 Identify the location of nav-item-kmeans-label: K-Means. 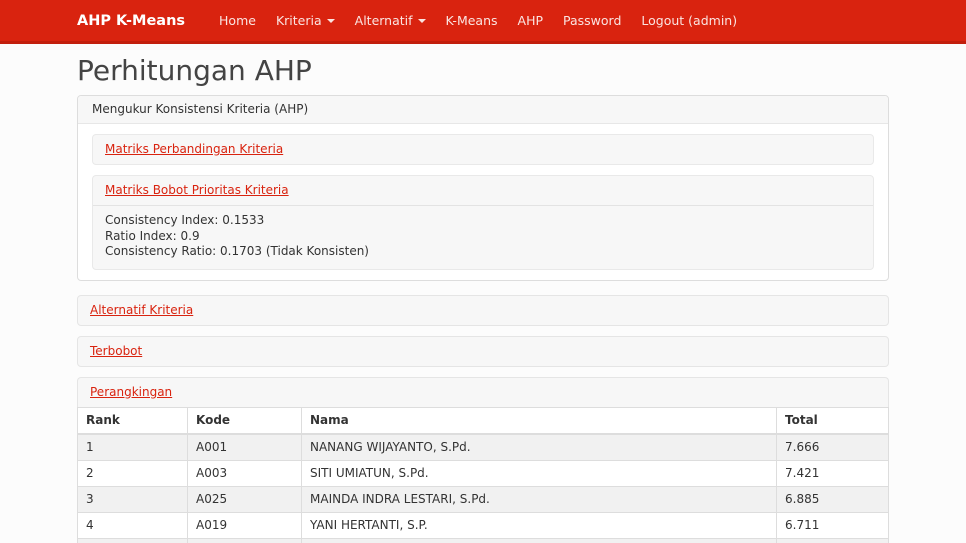
(471, 20).